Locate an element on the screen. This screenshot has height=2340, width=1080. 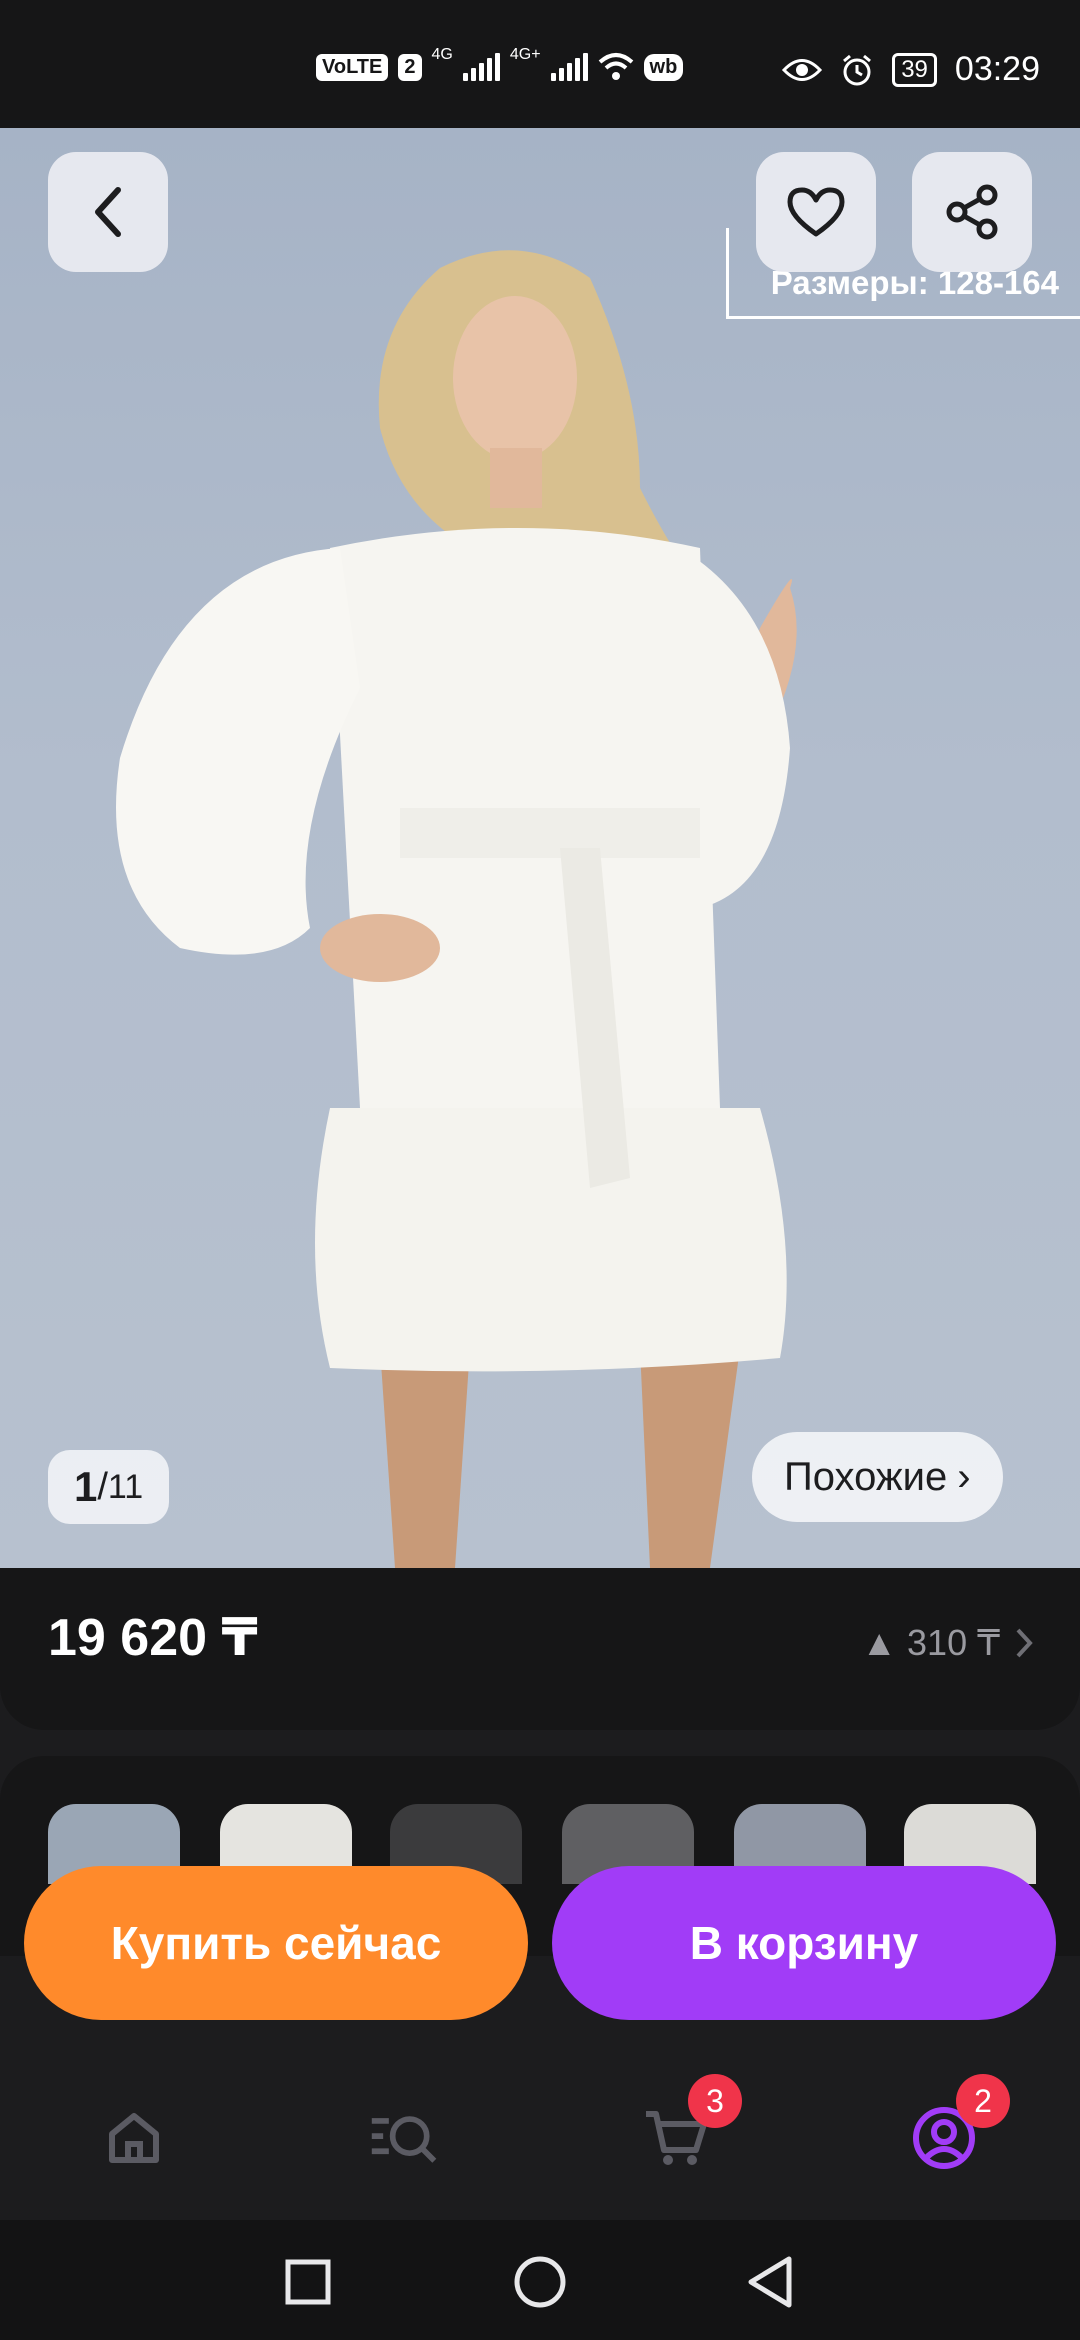
price-change: ▲ 310 ₸ is located at coordinates (947, 1643).